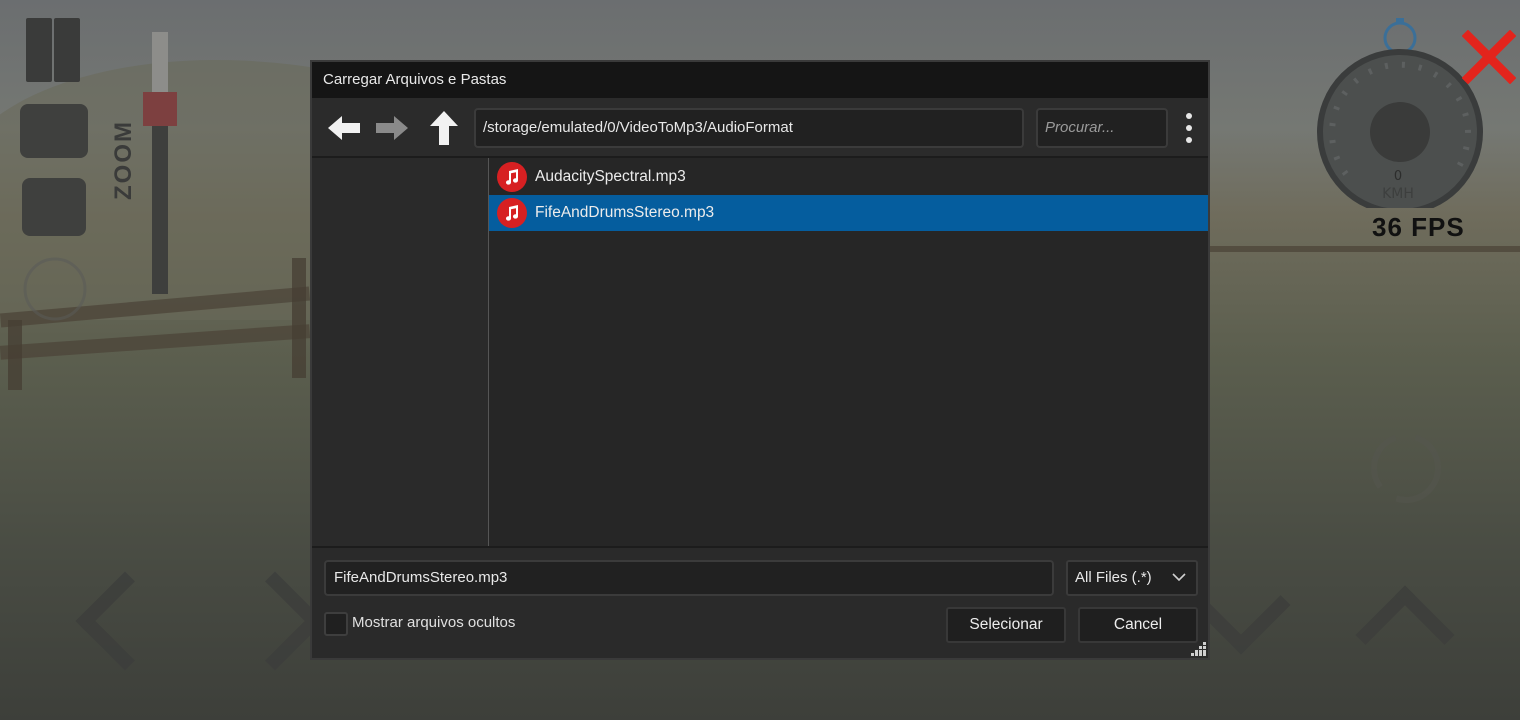 Image resolution: width=1520 pixels, height=720 pixels. What do you see at coordinates (1400, 113) in the screenshot?
I see `speedometer: 0 KMH` at bounding box center [1400, 113].